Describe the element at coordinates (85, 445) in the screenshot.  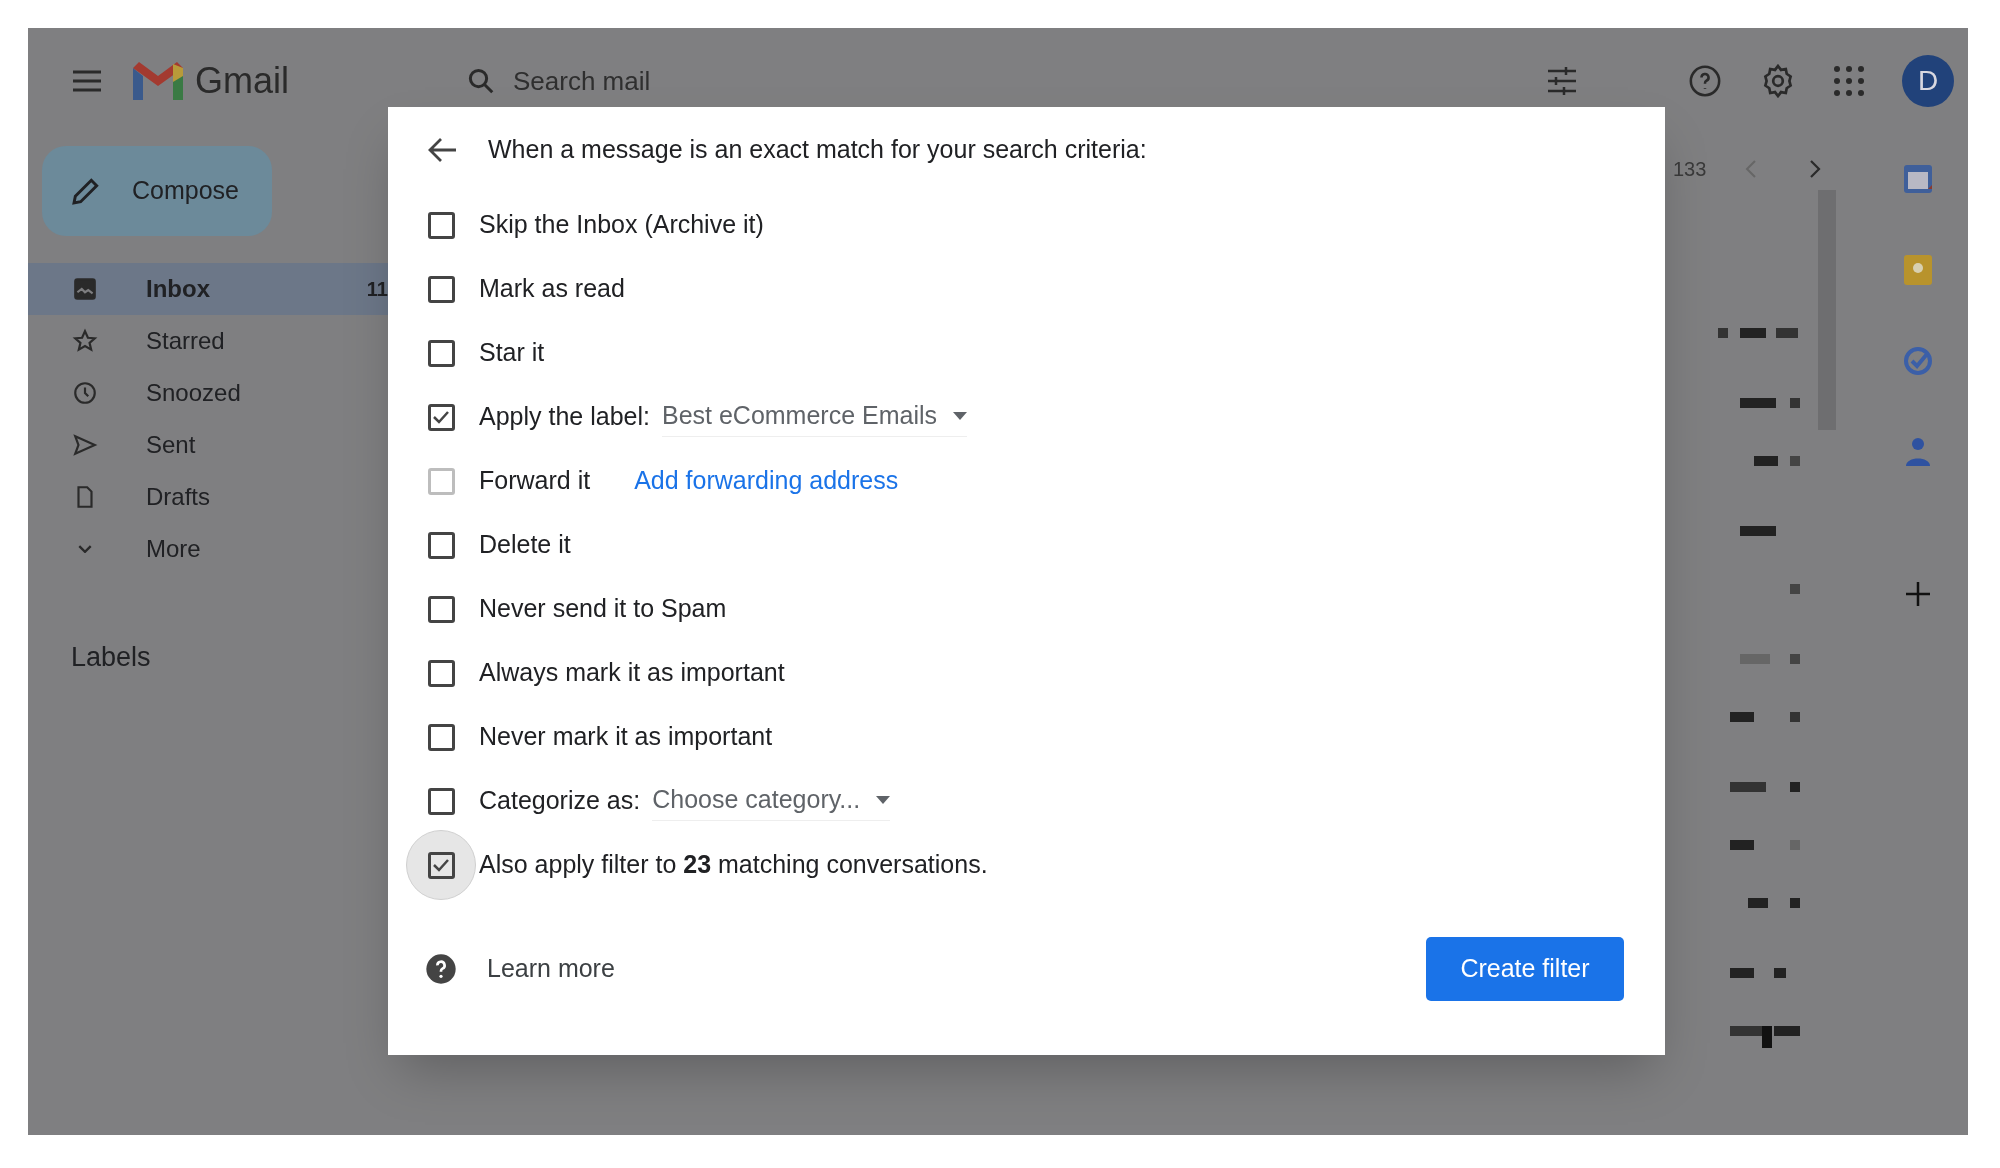
I see `send-icon` at that location.